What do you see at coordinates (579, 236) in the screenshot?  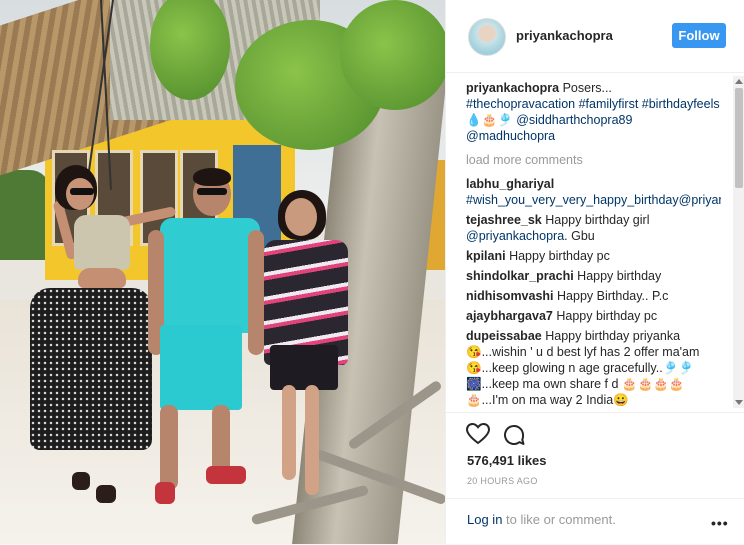 I see `comment-text-tail: . Gbu` at bounding box center [579, 236].